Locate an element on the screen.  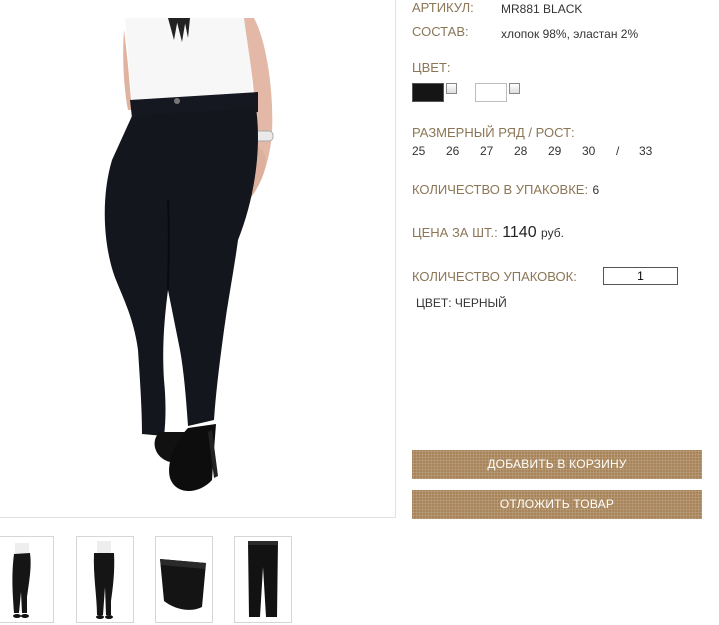
article-label: АРТИКУЛ: is located at coordinates (443, 7).